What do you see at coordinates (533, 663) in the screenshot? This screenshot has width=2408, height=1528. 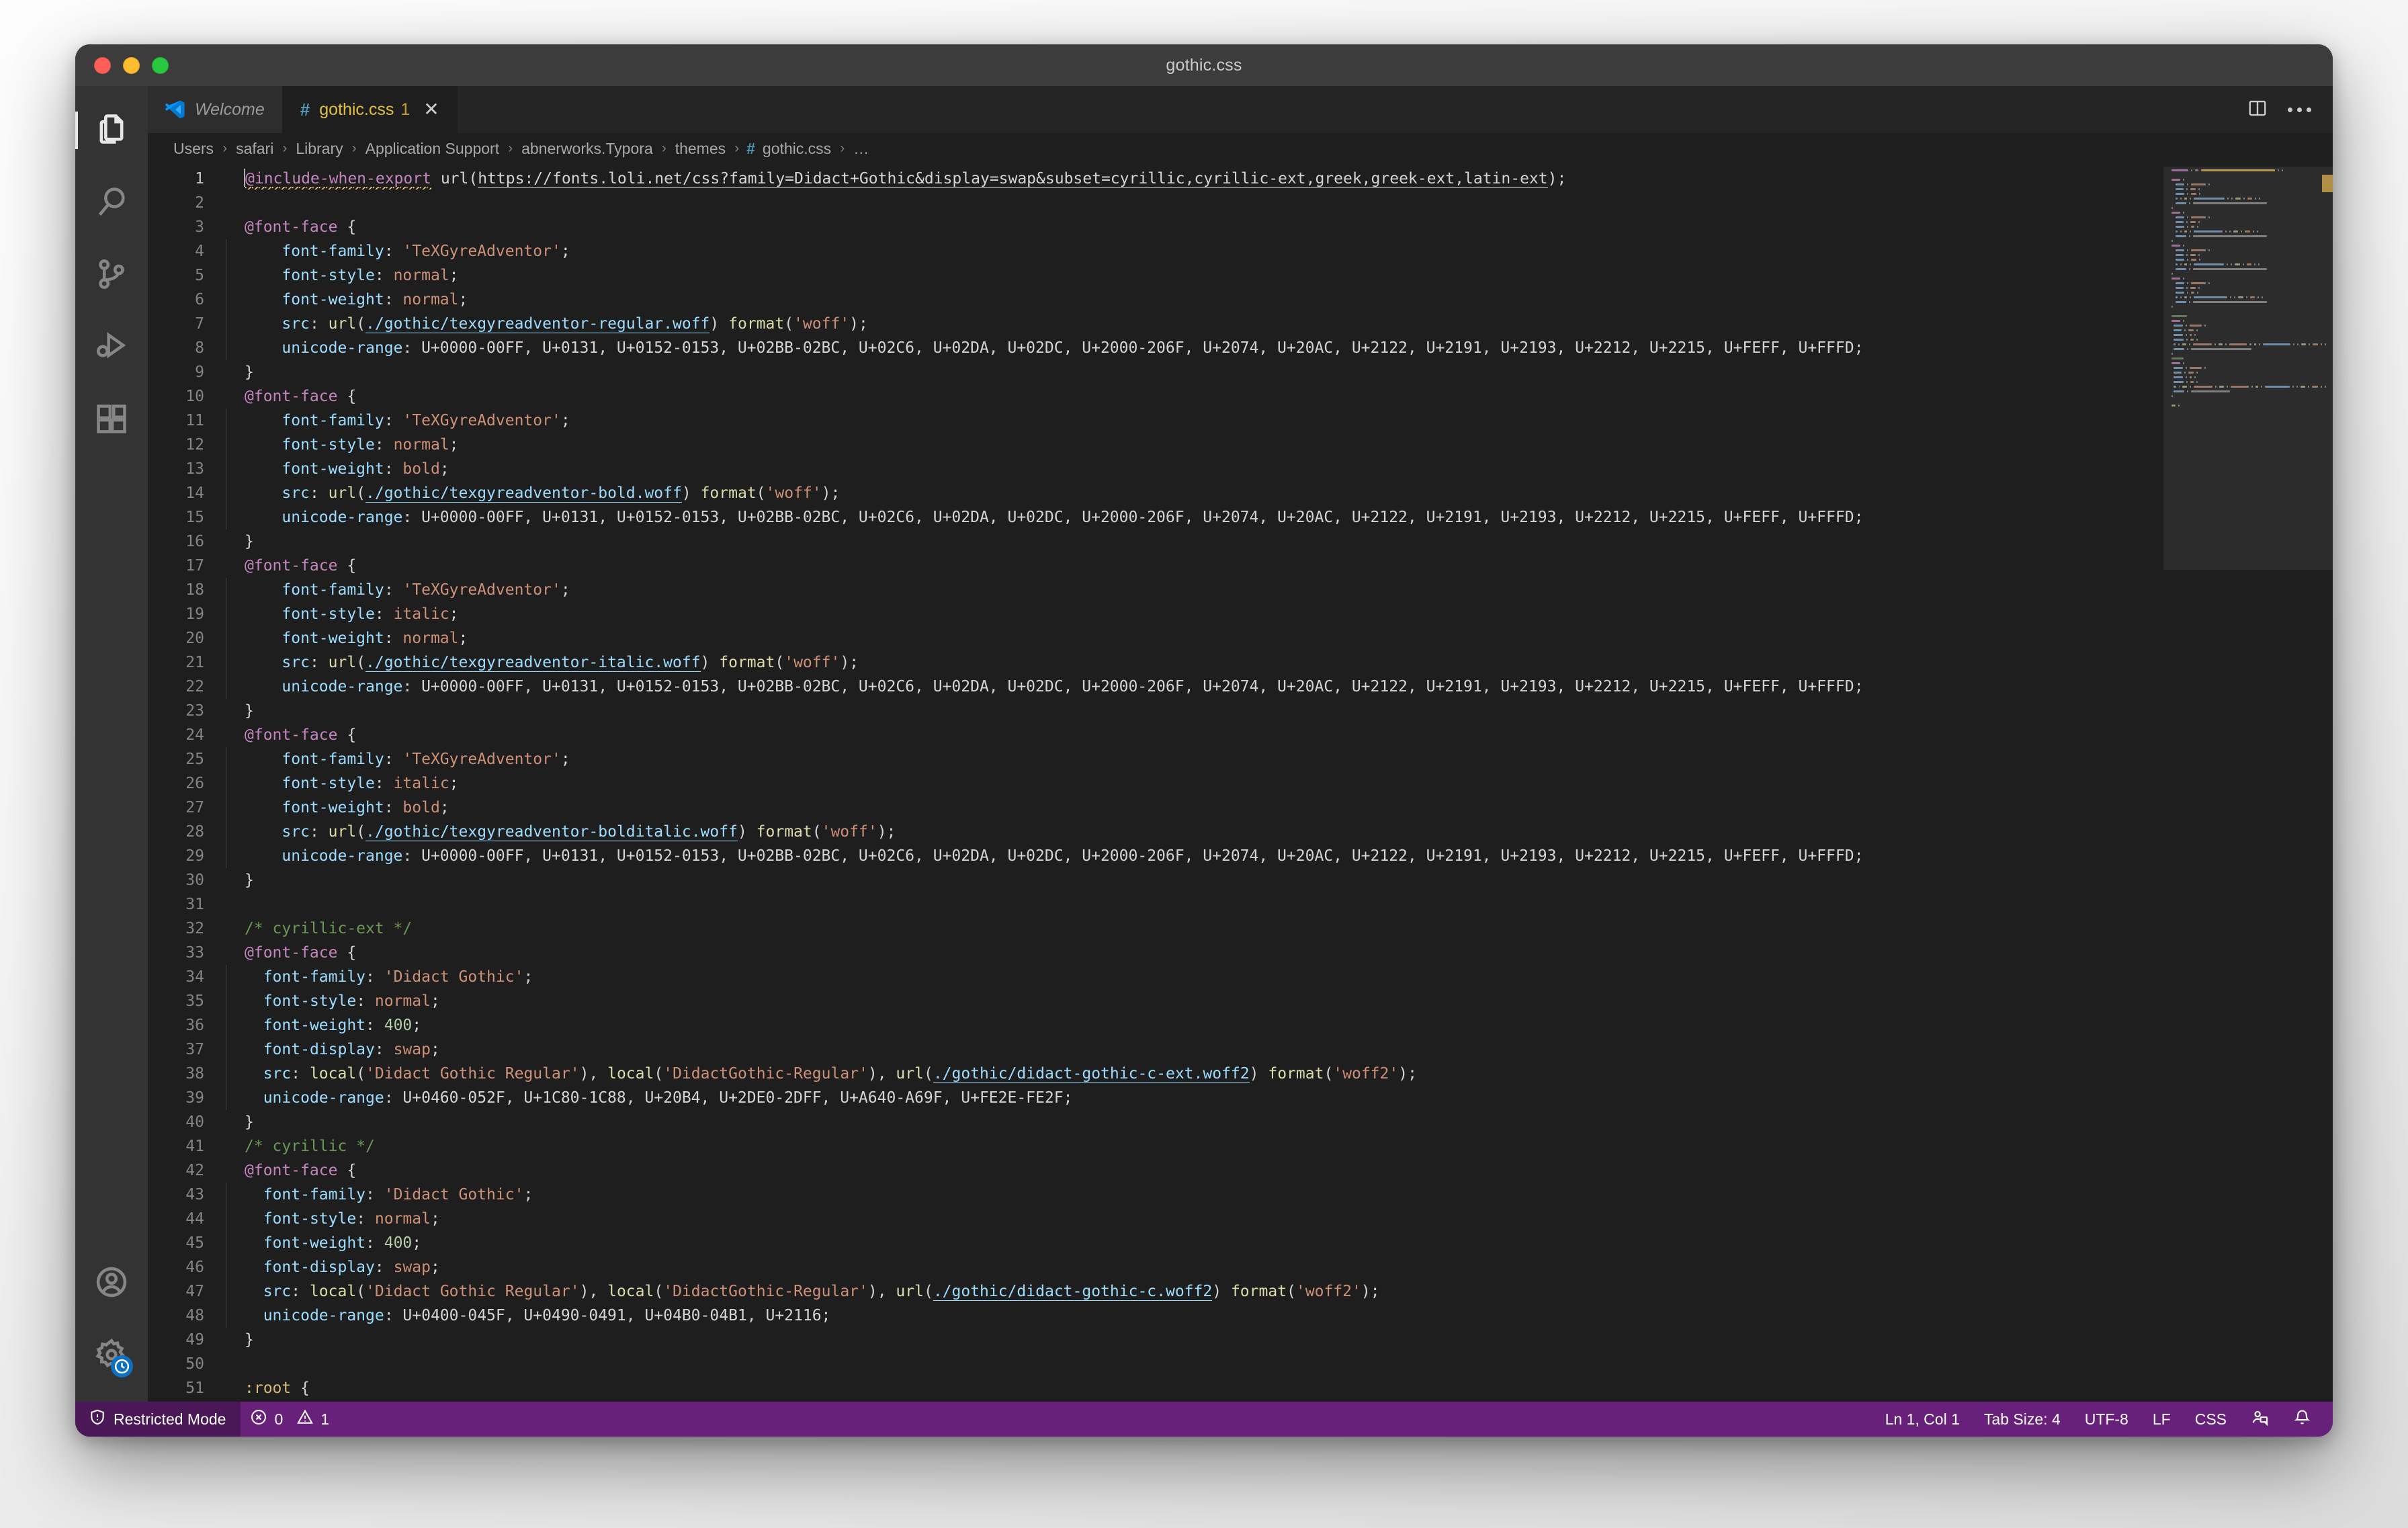 I see `code-token: ./gothic/texgyreadventor-italic.woff` at bounding box center [533, 663].